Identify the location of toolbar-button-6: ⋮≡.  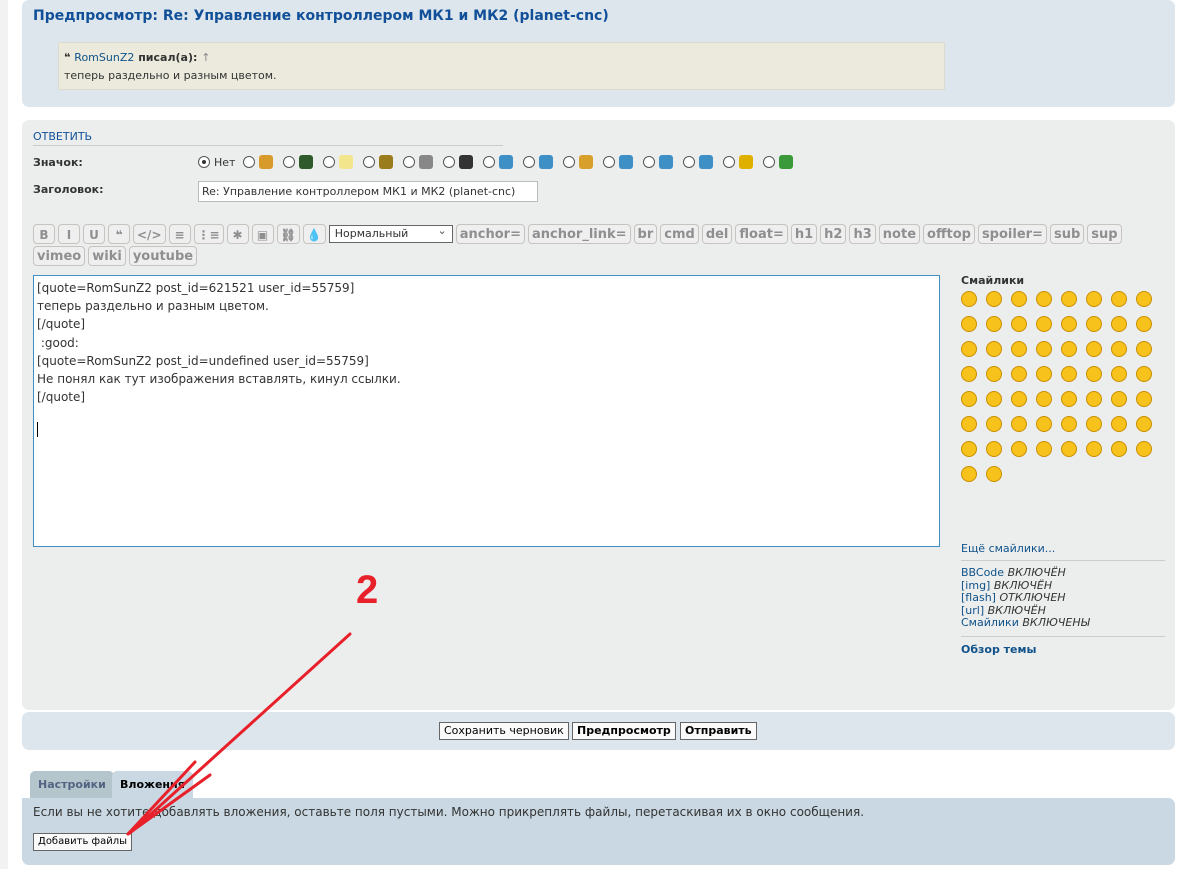
(208, 234).